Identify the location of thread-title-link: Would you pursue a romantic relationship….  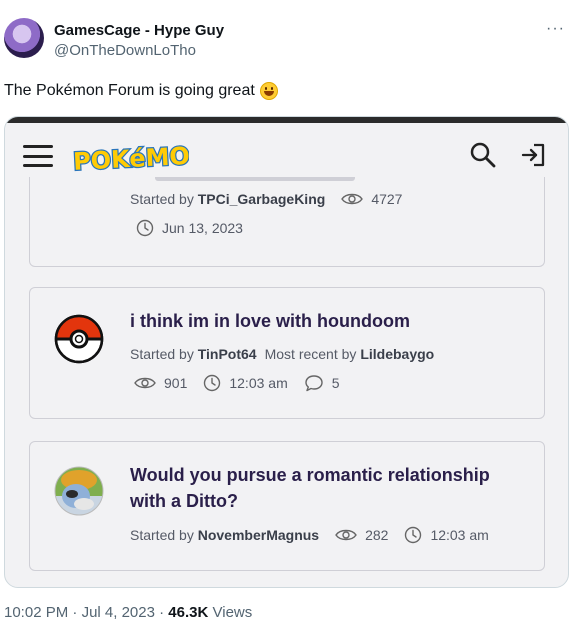
(310, 488).